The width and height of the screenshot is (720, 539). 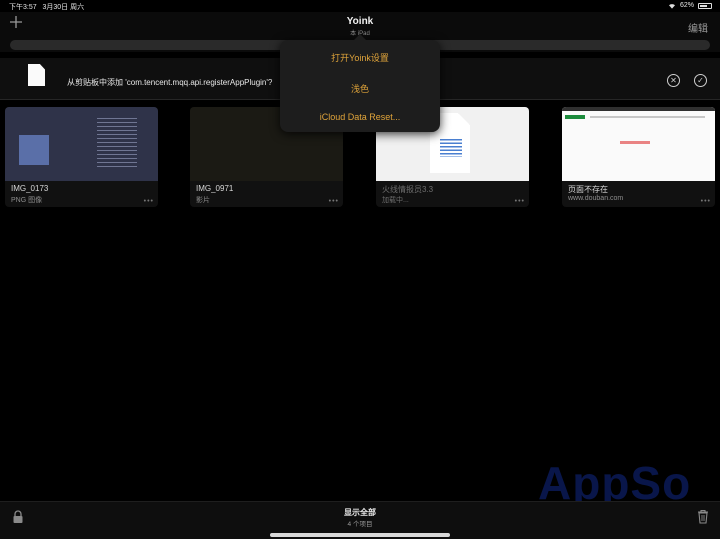 I want to click on status-bar: 下午3:57 3月30日 周六 62%, so click(x=360, y=6).